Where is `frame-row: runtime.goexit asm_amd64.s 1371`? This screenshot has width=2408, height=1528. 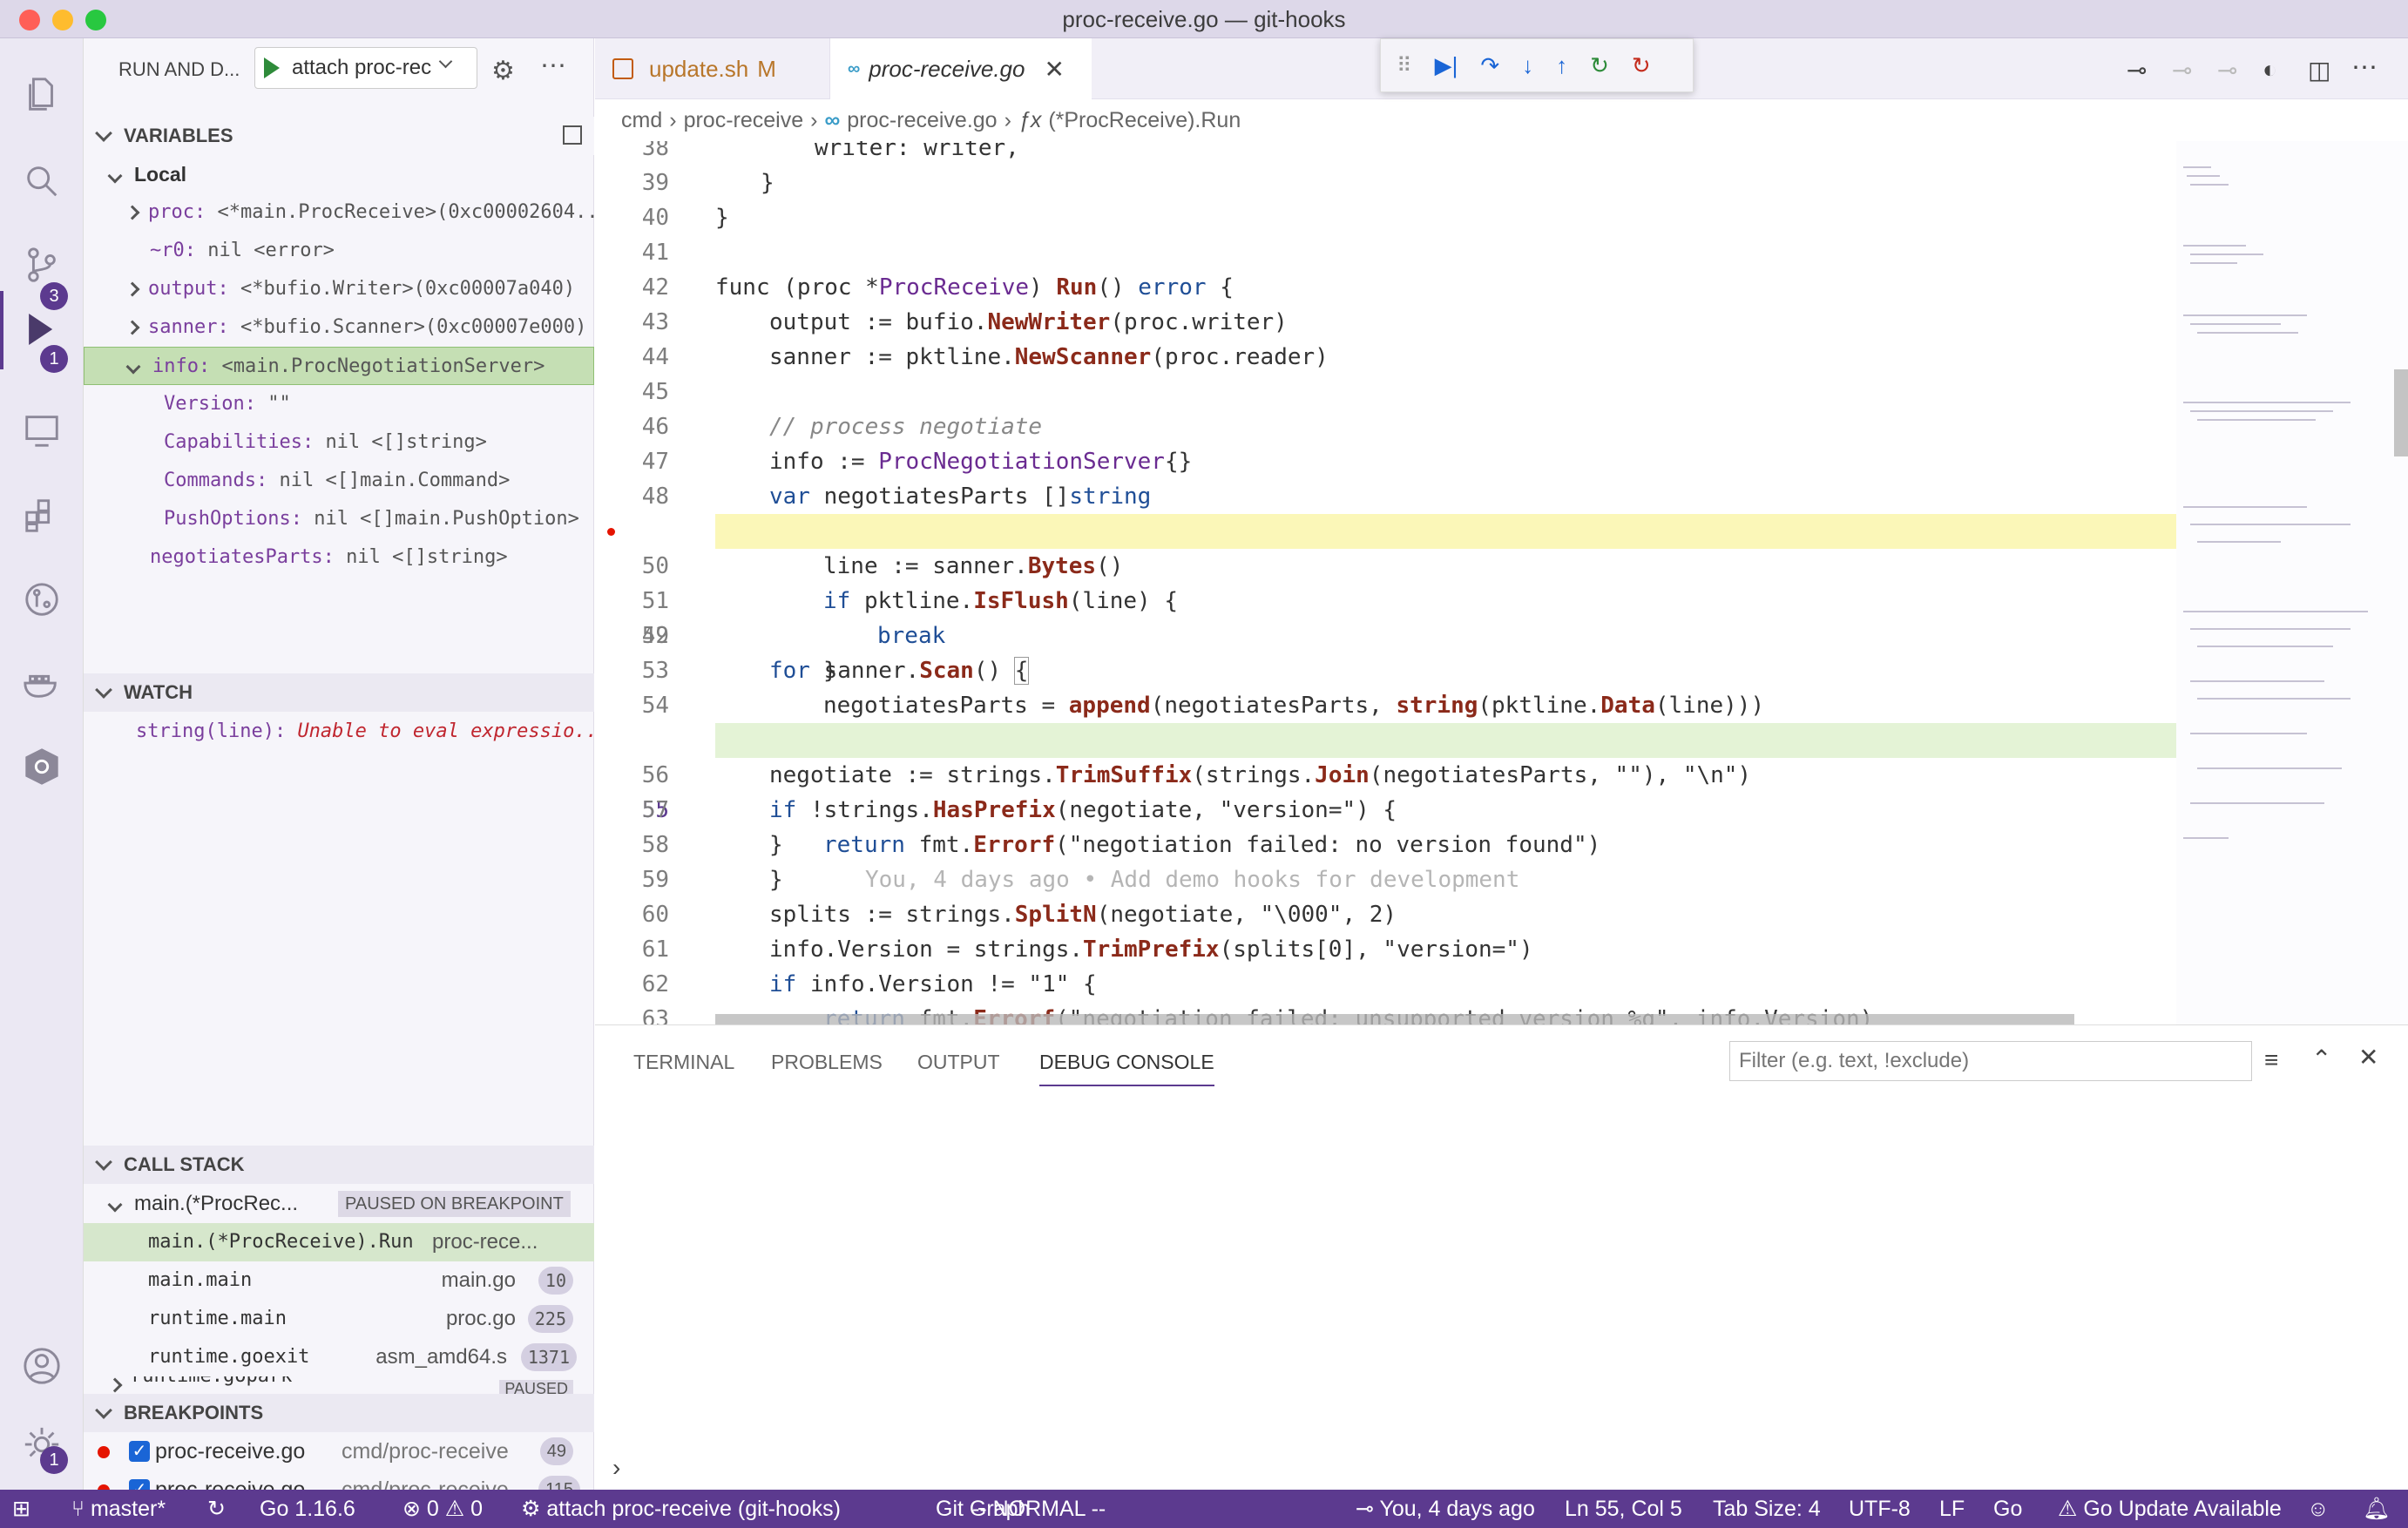
frame-row: runtime.goexit asm_amd64.s 1371 is located at coordinates (339, 1357).